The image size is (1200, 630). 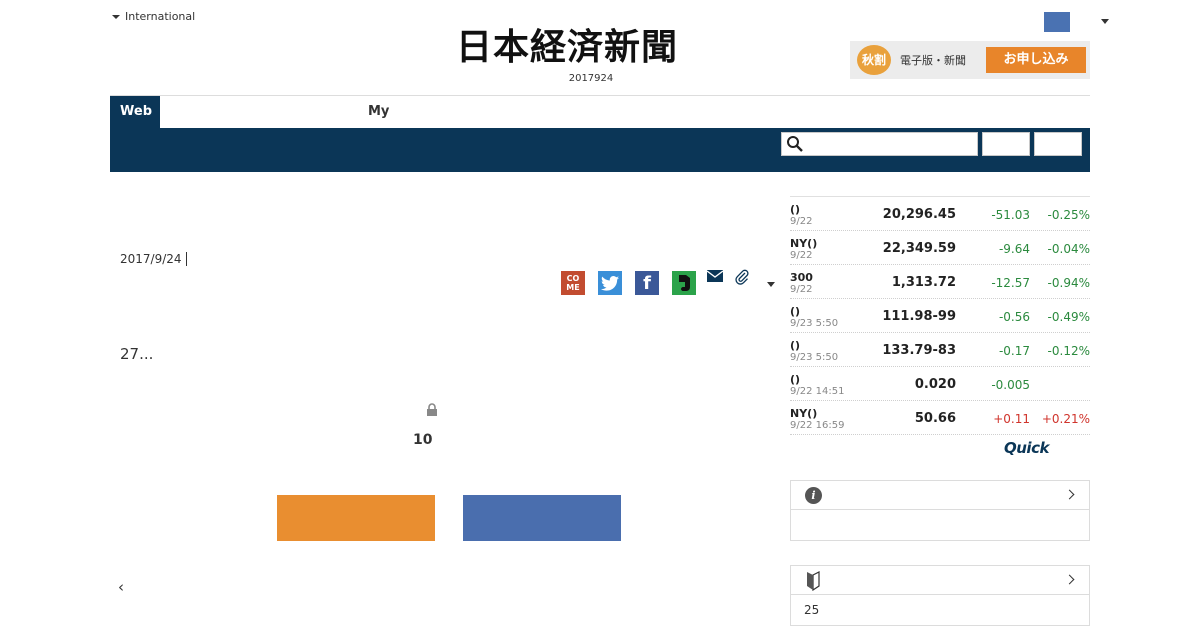 I want to click on beginner-box-body: 25, so click(x=812, y=610).